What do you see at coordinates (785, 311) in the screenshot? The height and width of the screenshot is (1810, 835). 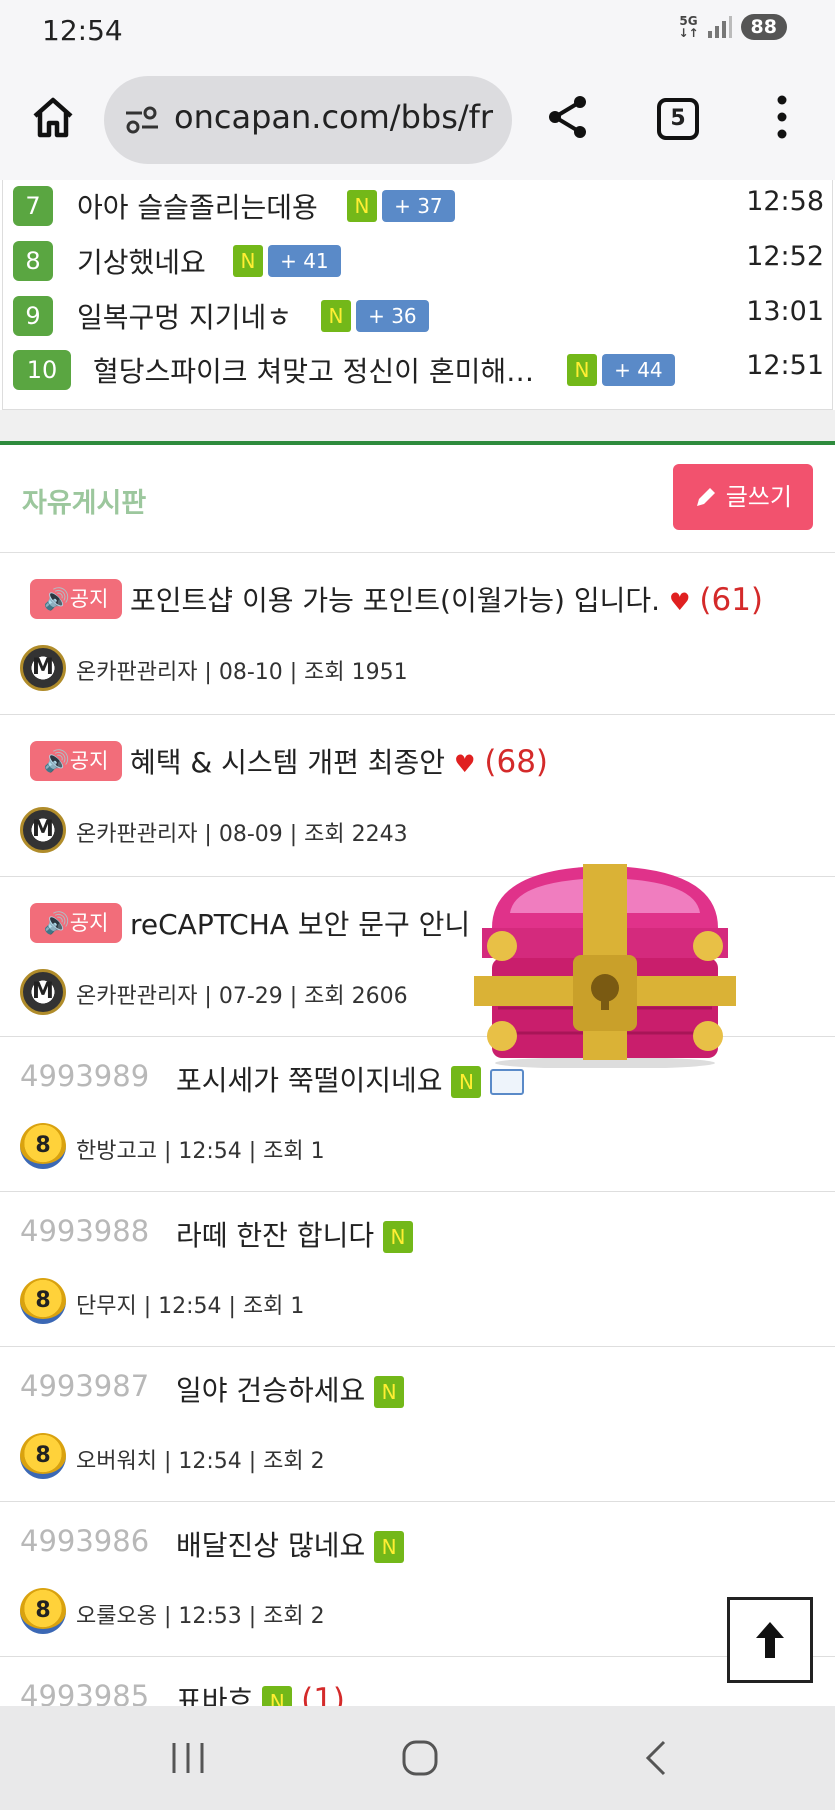 I see `popular-time: 13:01` at bounding box center [785, 311].